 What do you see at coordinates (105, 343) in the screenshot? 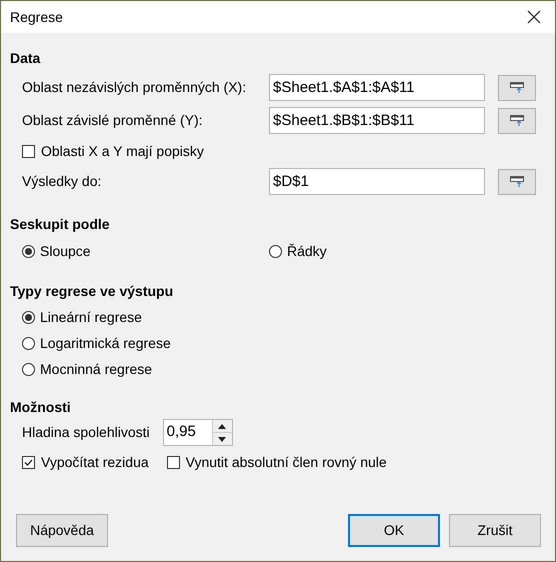
I see `radio-label: Logaritmická regrese` at bounding box center [105, 343].